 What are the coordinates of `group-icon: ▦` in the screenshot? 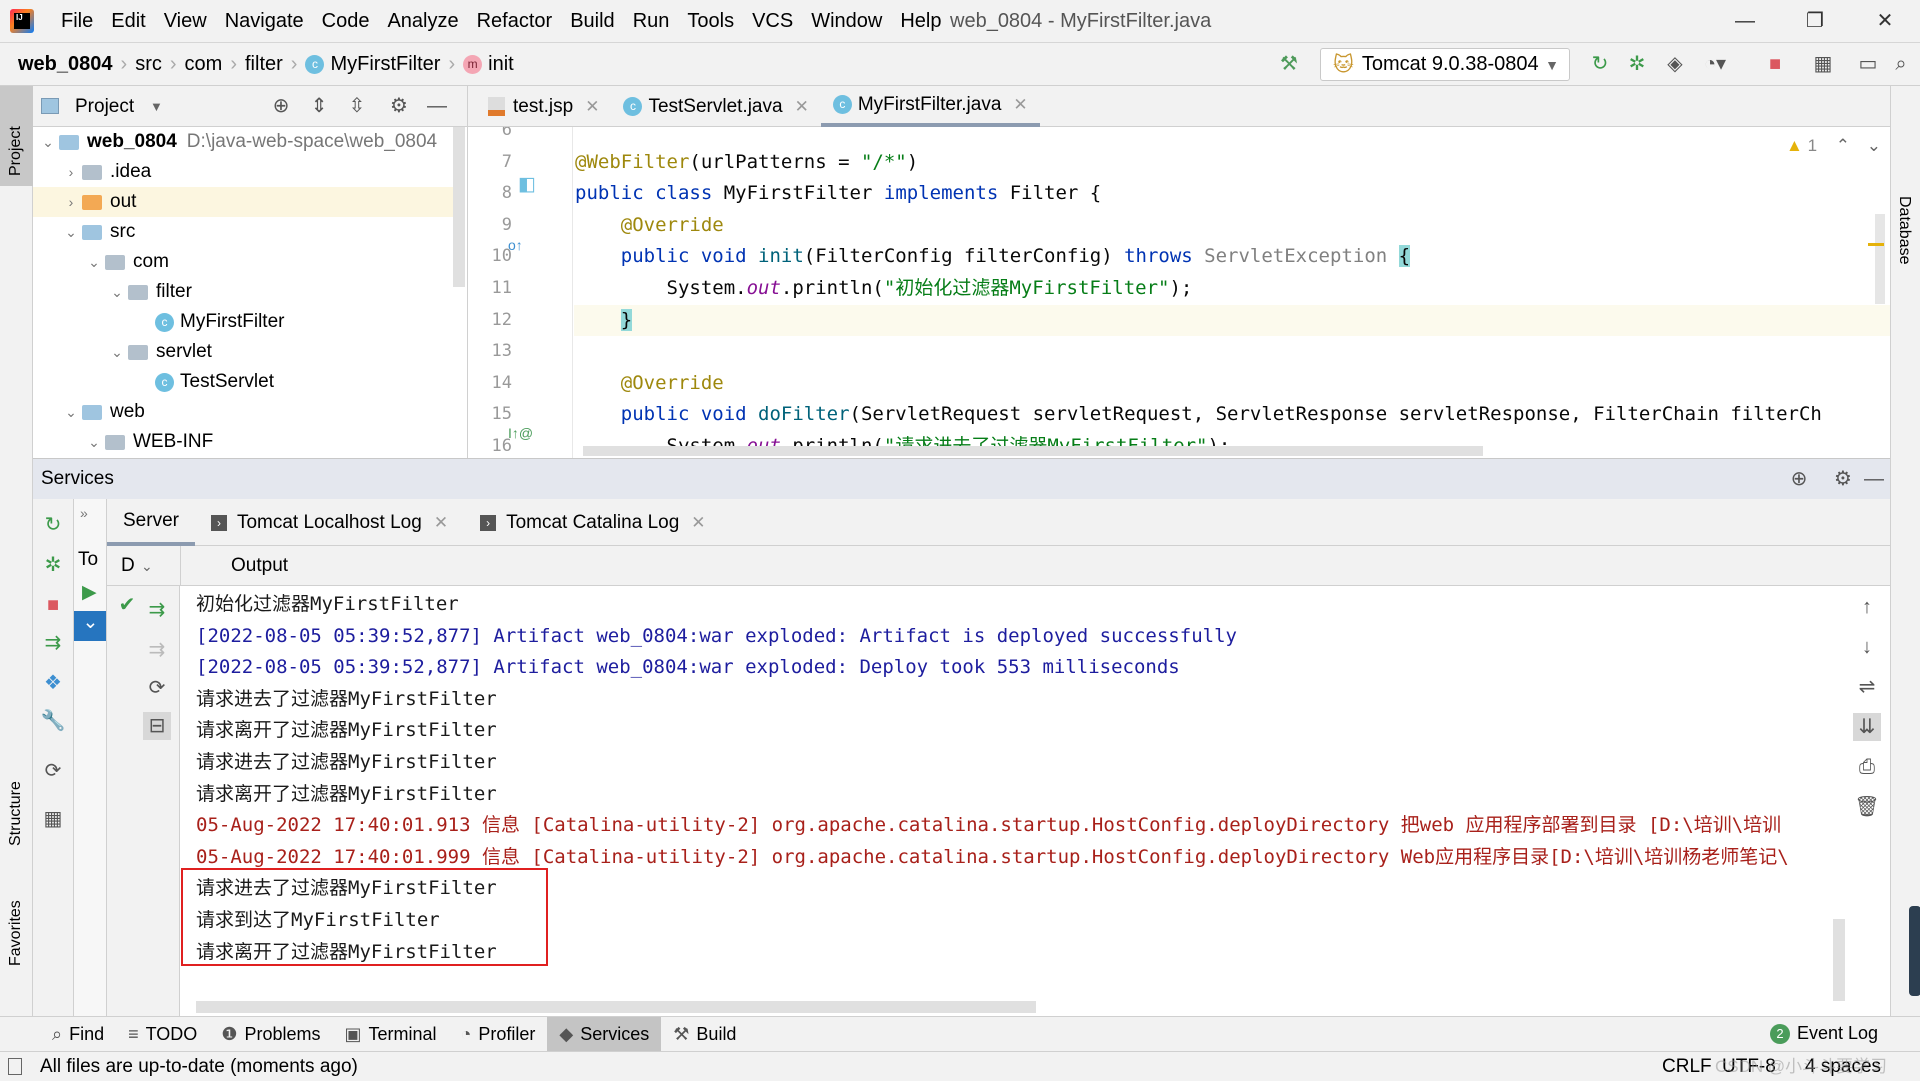 It's located at (53, 819).